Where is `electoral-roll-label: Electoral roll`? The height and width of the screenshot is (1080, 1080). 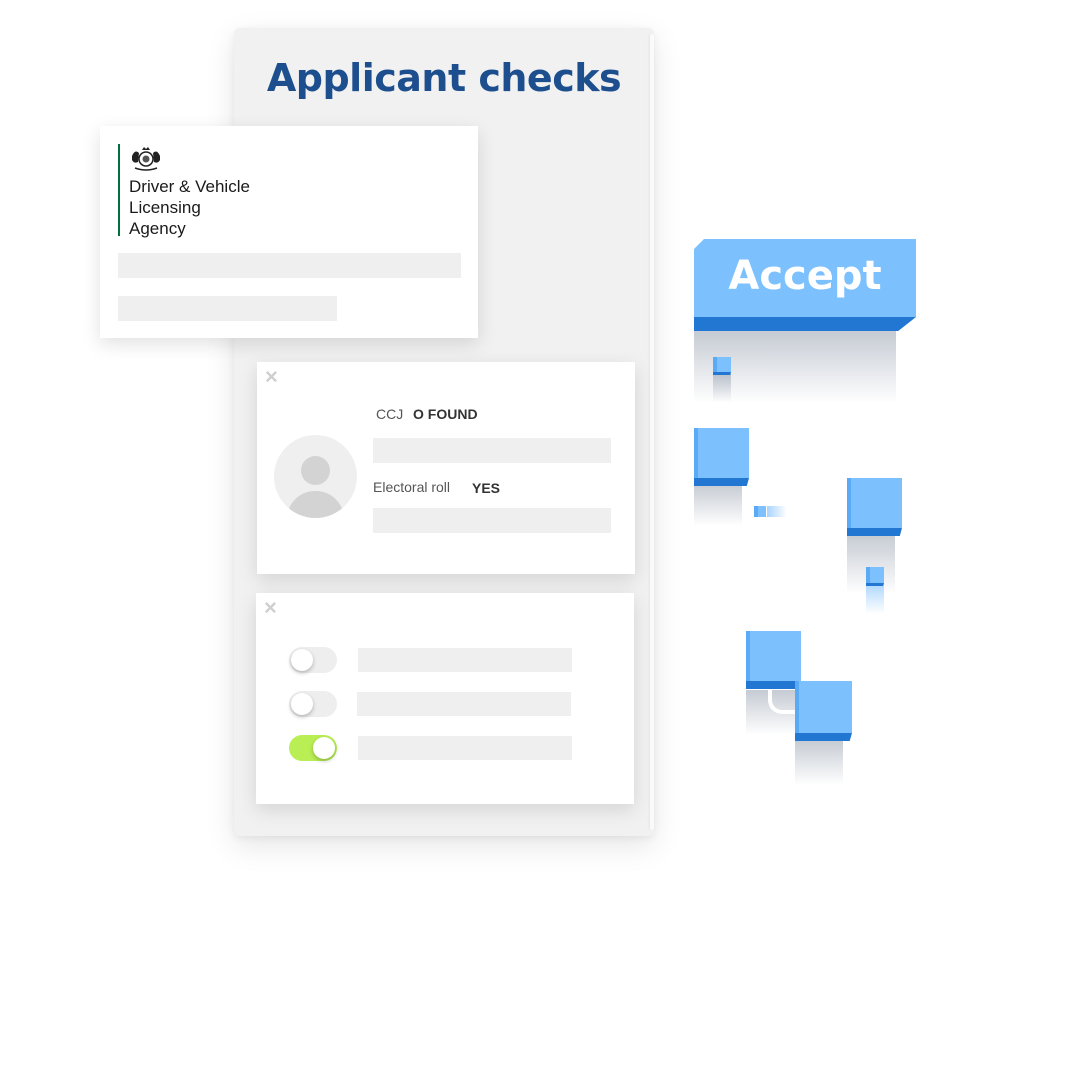
electoral-roll-label: Electoral roll is located at coordinates (412, 487).